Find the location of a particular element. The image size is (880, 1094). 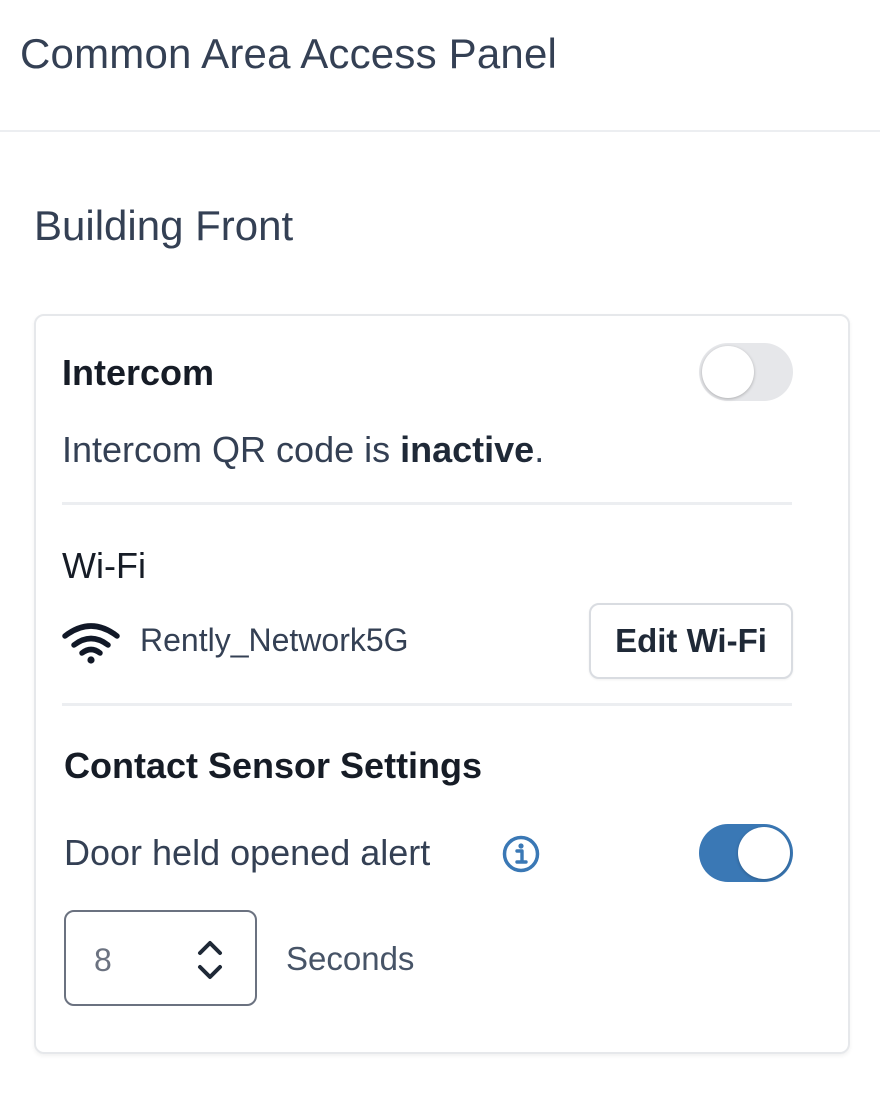

intercom-heading: Intercom is located at coordinates (138, 372).